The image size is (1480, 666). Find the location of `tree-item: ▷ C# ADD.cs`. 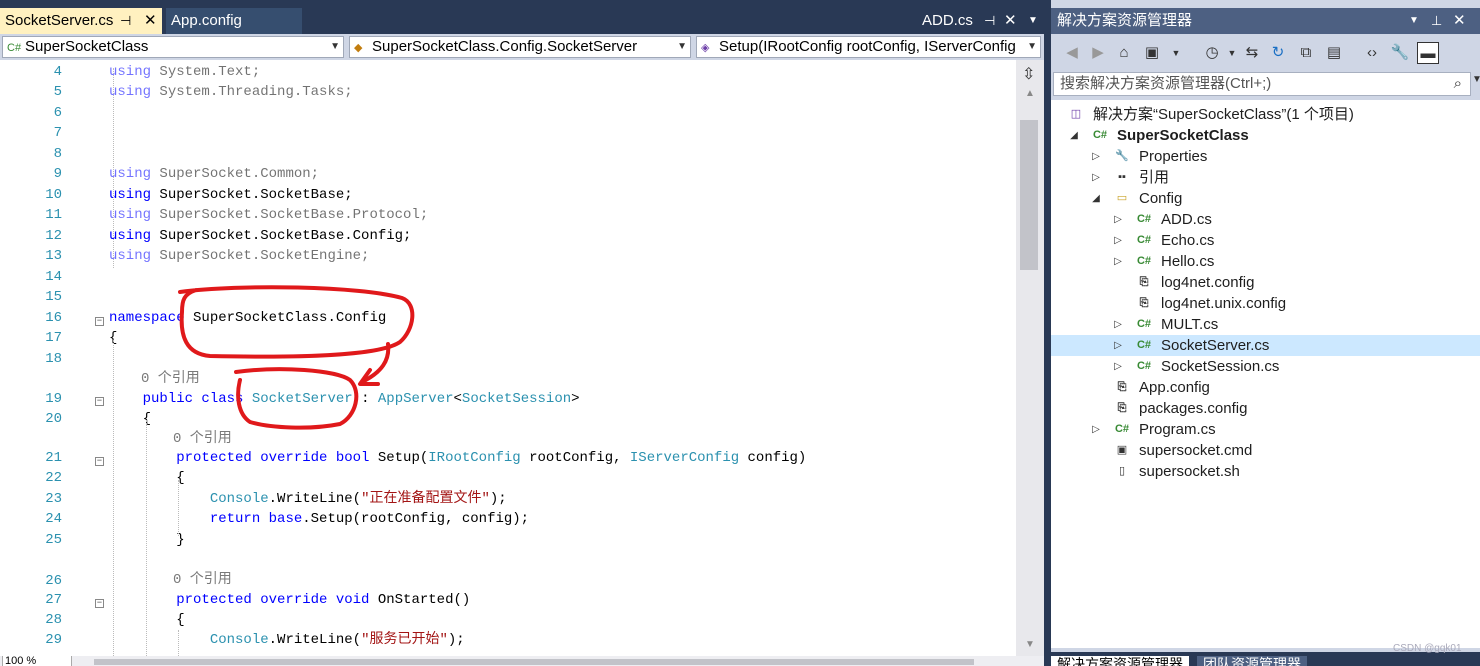

tree-item: ▷ C# ADD.cs is located at coordinates (1265, 219).